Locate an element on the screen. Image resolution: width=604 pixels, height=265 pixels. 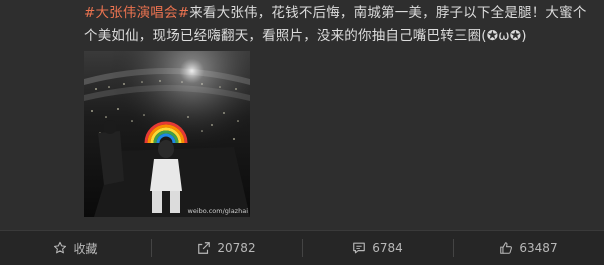
photo-watermark: weibo.com/glazhai is located at coordinates (217, 211).